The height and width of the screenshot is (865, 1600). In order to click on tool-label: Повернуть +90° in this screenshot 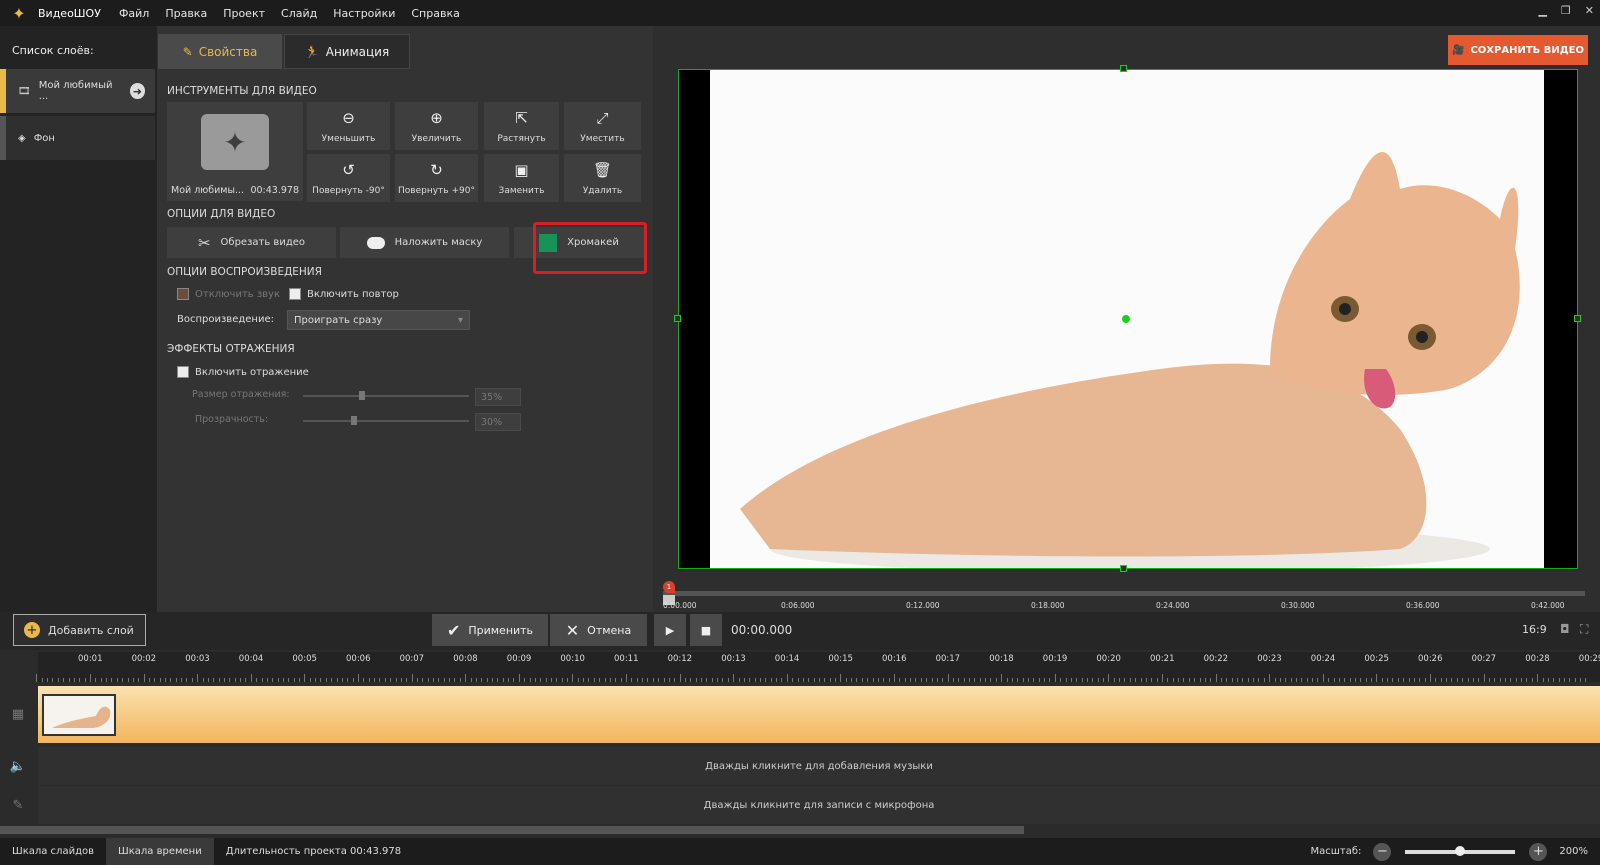, I will do `click(436, 190)`.